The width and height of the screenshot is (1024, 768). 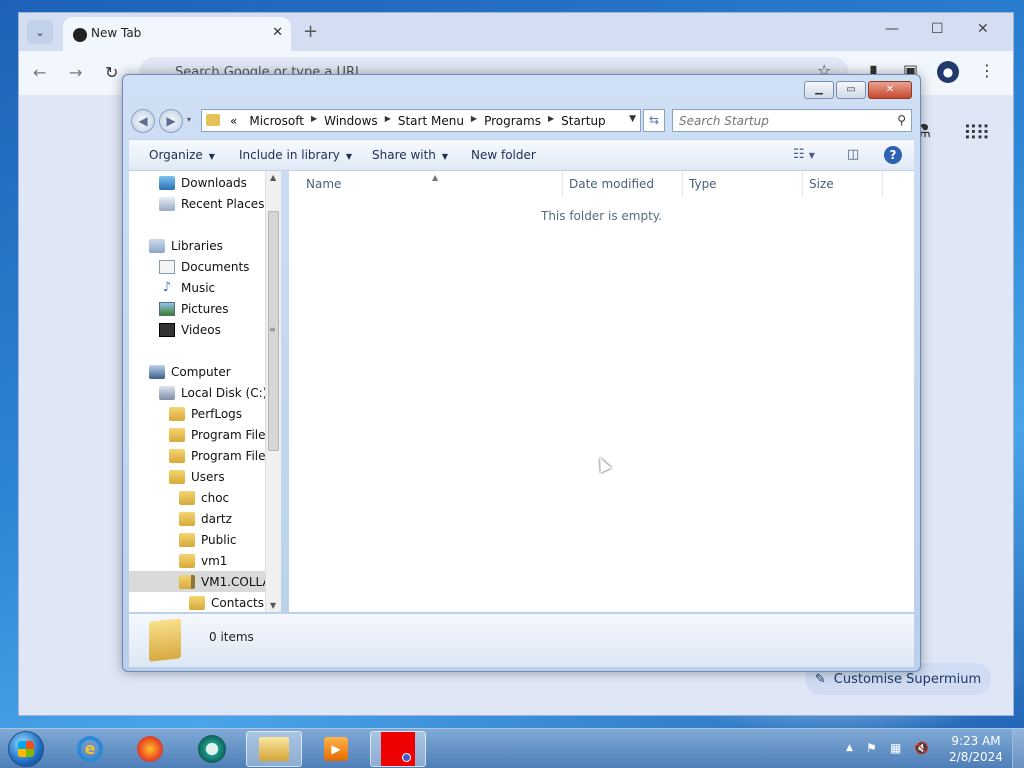 What do you see at coordinates (237, 602) in the screenshot?
I see `nav-label: Contacts` at bounding box center [237, 602].